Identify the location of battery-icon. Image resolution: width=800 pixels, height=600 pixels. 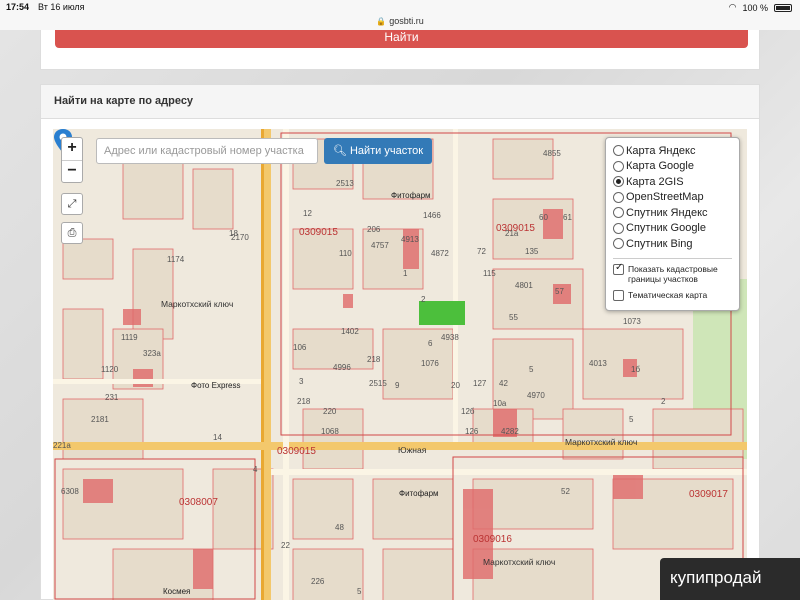
(783, 7).